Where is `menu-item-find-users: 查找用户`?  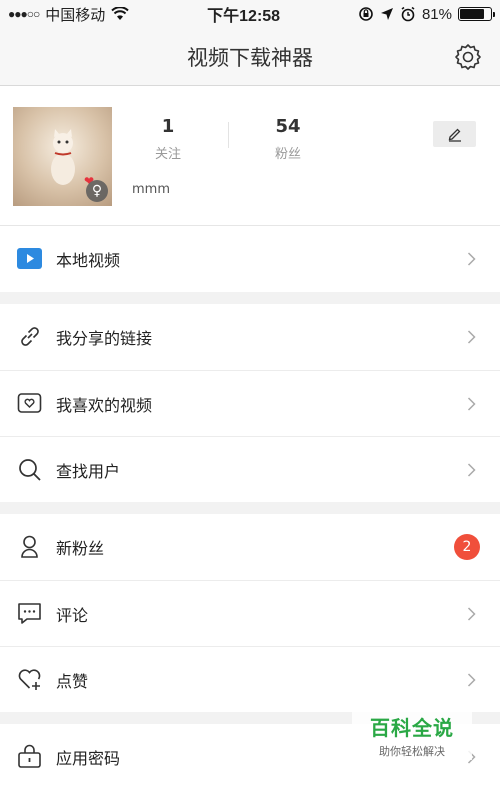 menu-item-find-users: 查找用户 is located at coordinates (250, 469).